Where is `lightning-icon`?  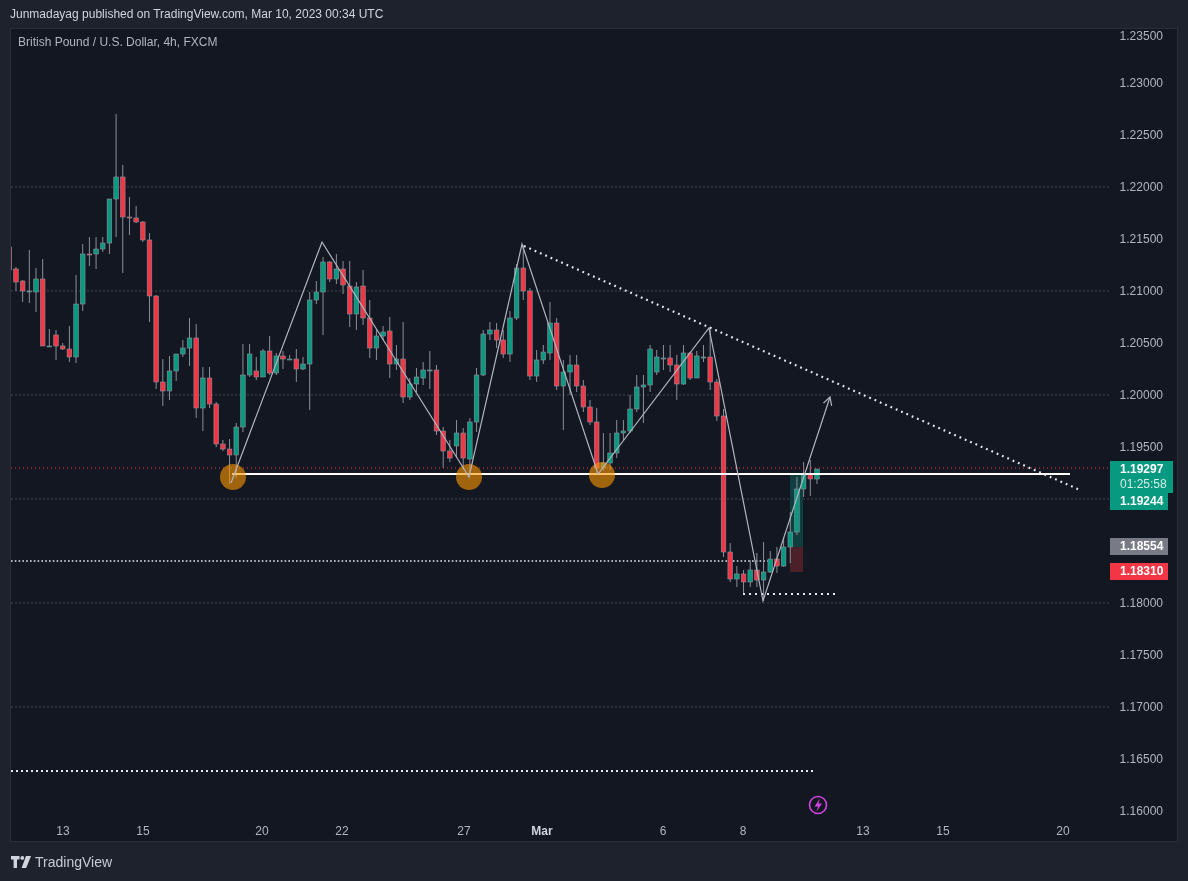
lightning-icon is located at coordinates (818, 805).